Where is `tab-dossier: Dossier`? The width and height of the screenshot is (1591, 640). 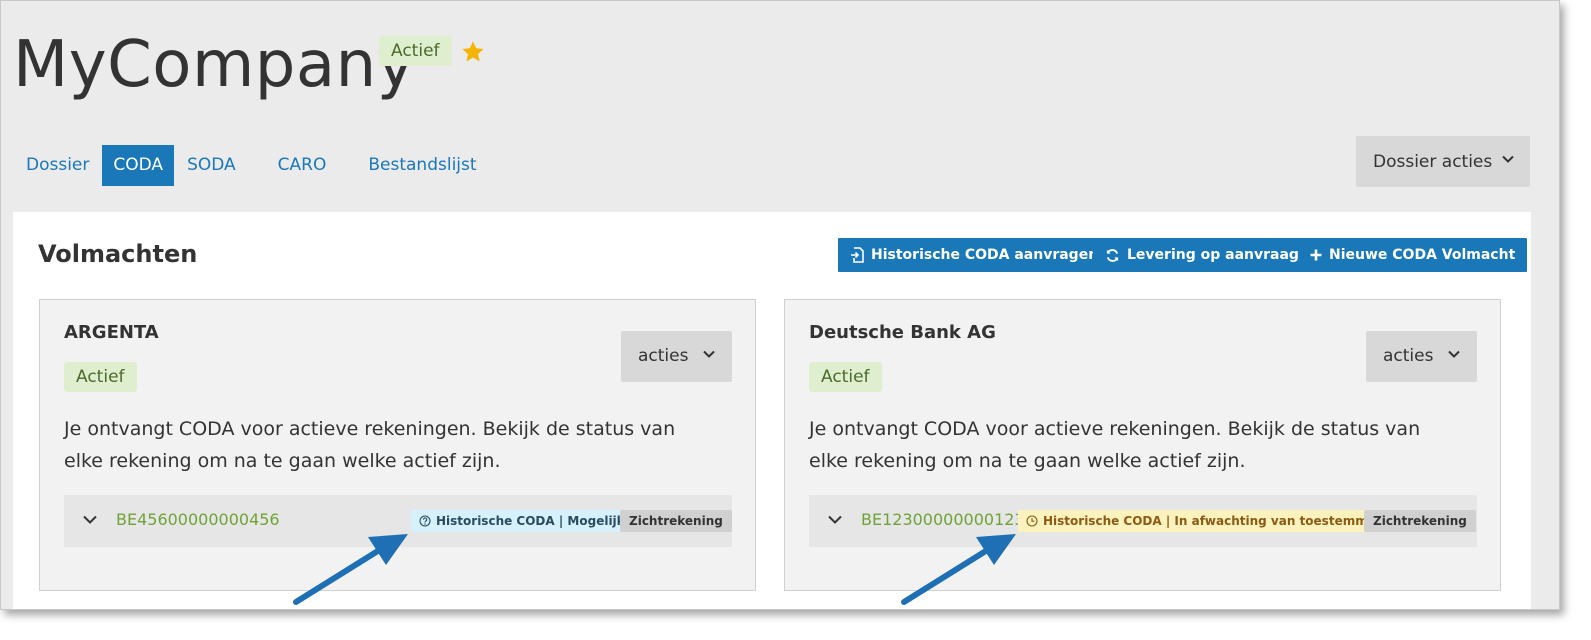
tab-dossier: Dossier is located at coordinates (57, 165).